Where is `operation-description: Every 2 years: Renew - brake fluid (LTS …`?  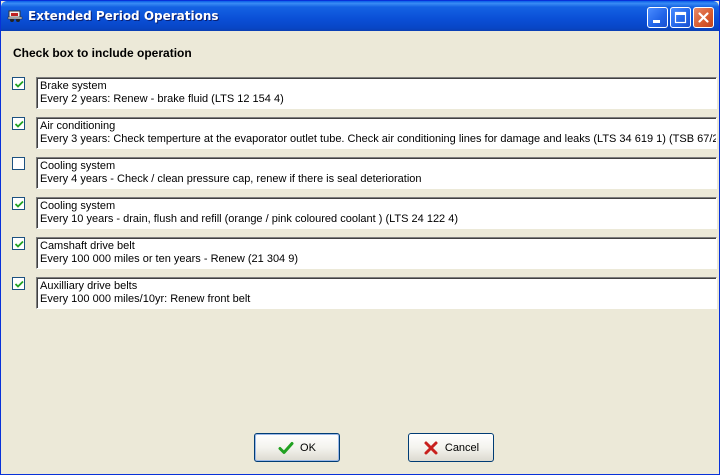
operation-description: Every 2 years: Renew - brake fluid (LTS … is located at coordinates (162, 99).